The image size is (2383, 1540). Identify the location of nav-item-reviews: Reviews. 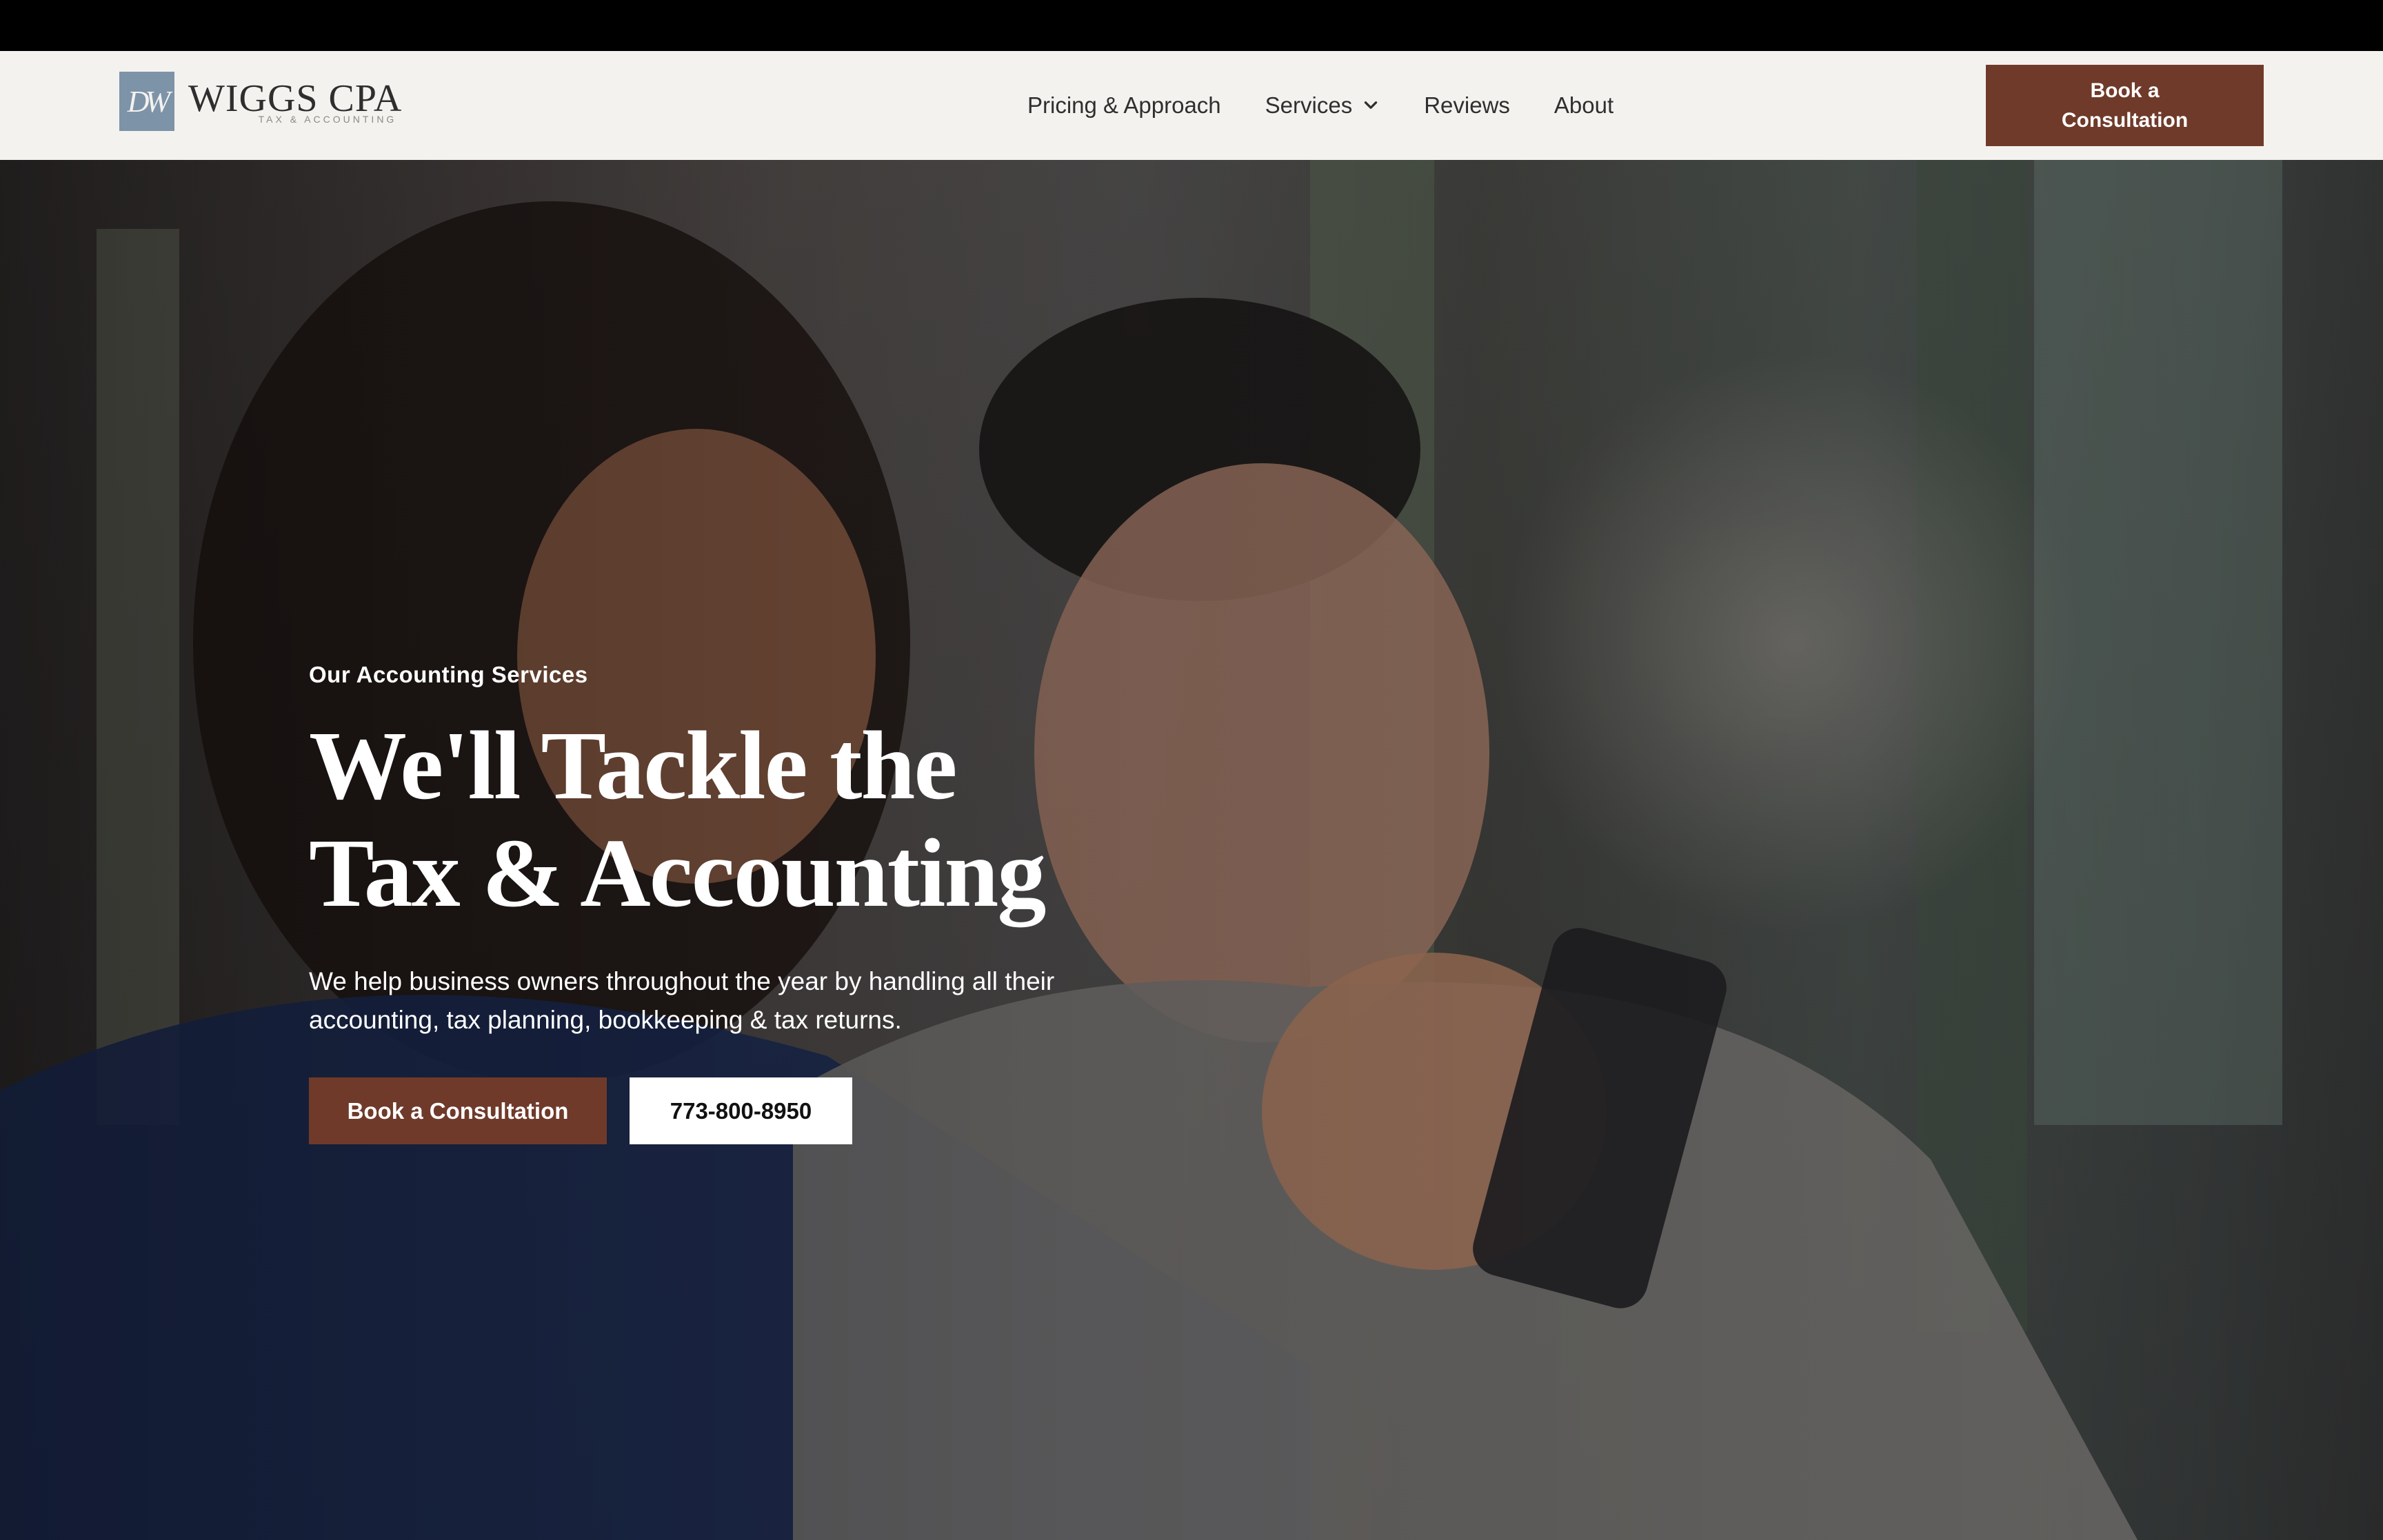
(1467, 106).